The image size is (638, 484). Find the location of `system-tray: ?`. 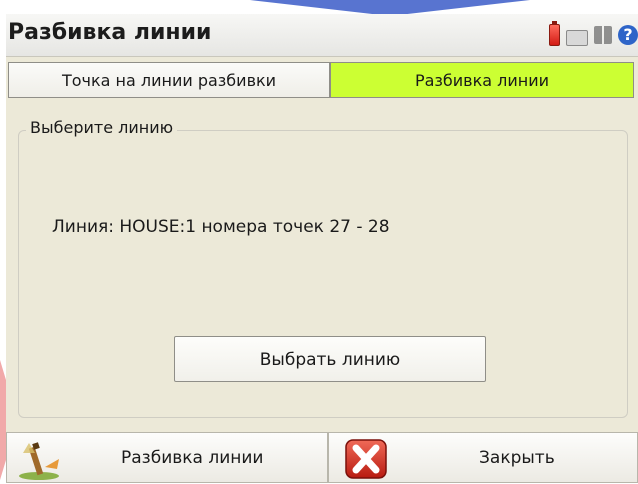

system-tray: ? is located at coordinates (593, 33).